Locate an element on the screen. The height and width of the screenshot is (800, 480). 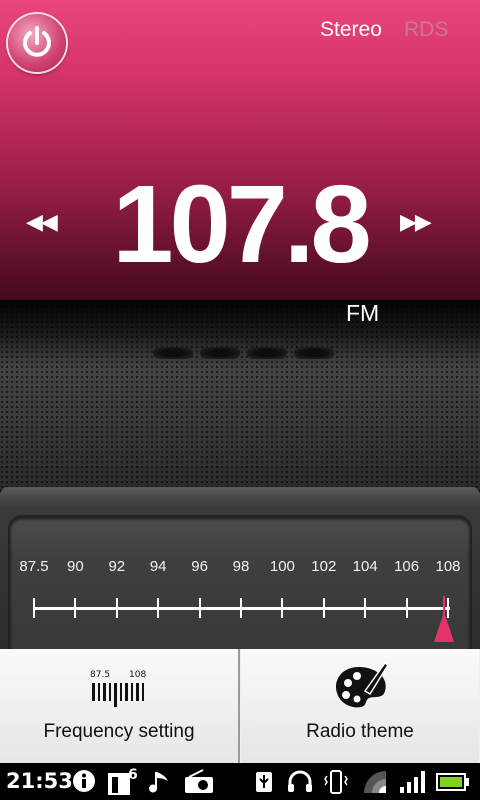
status-bar: 21:53 6 is located at coordinates (240, 781).